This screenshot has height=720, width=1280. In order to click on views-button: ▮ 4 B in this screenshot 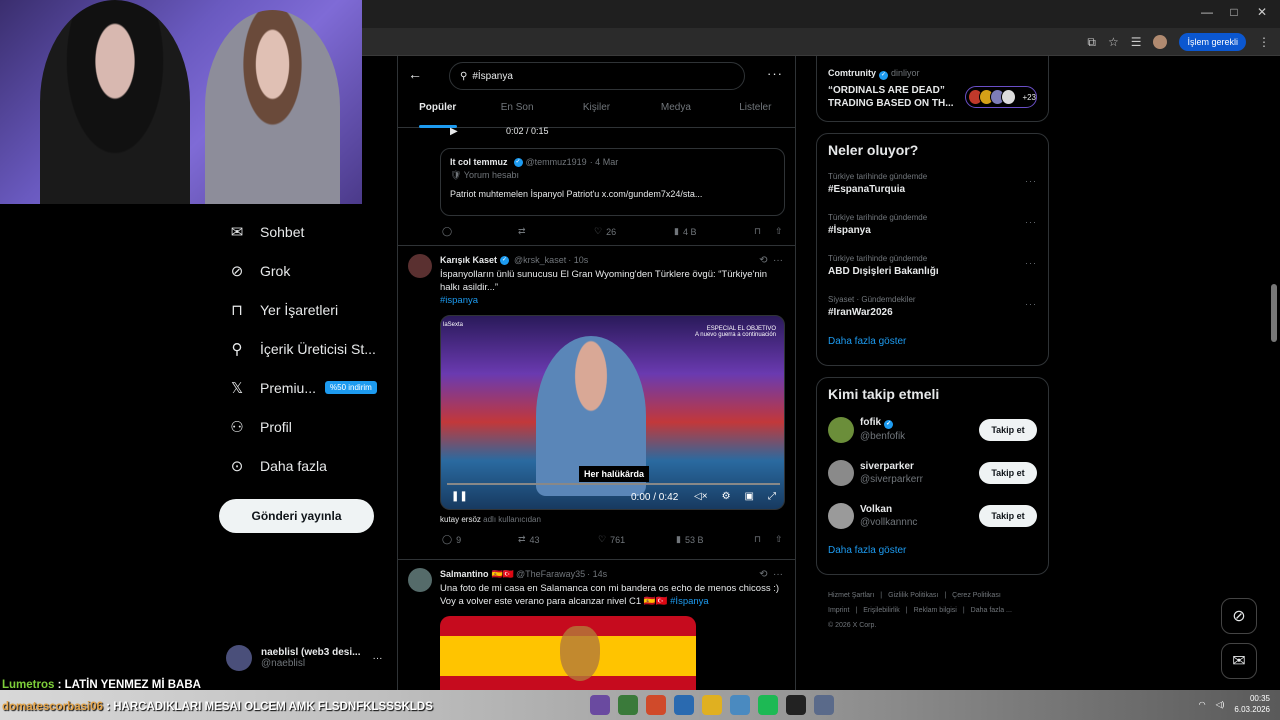, I will do `click(685, 231)`.